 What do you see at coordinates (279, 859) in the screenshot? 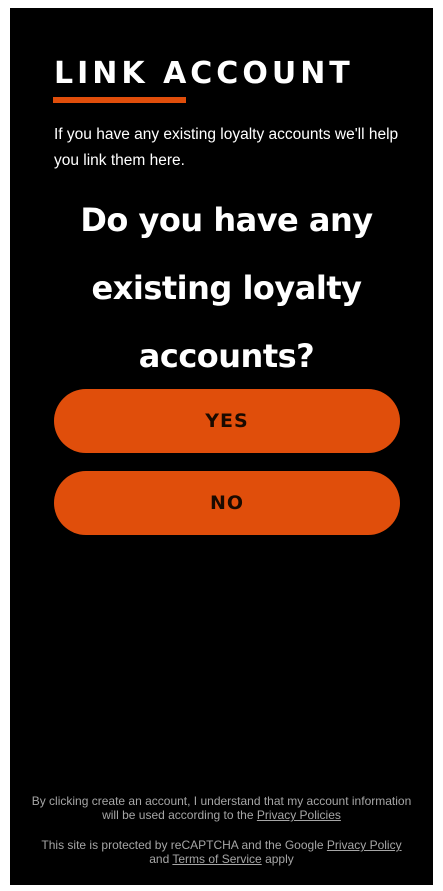
I see `apply-text: apply` at bounding box center [279, 859].